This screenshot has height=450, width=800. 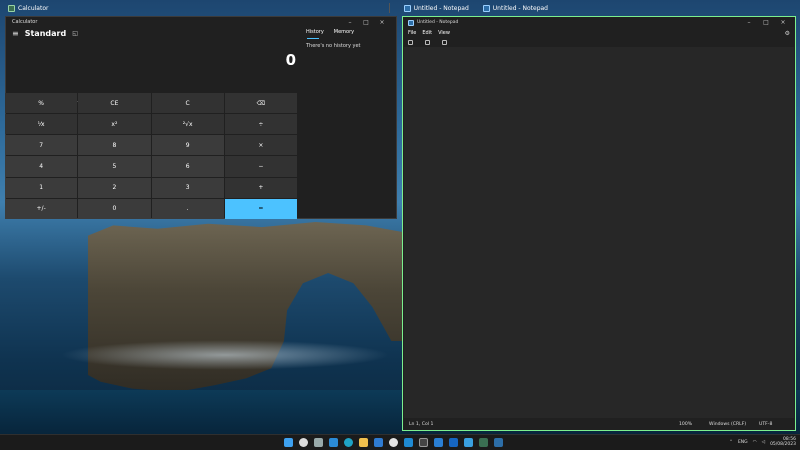 I want to click on edge-icon, so click(x=348, y=442).